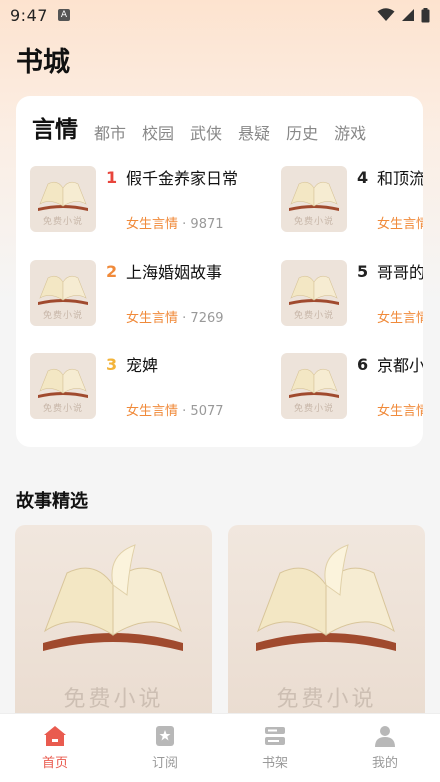 Image resolution: width=440 pixels, height=782 pixels. I want to click on notification-icon: A, so click(63, 15).